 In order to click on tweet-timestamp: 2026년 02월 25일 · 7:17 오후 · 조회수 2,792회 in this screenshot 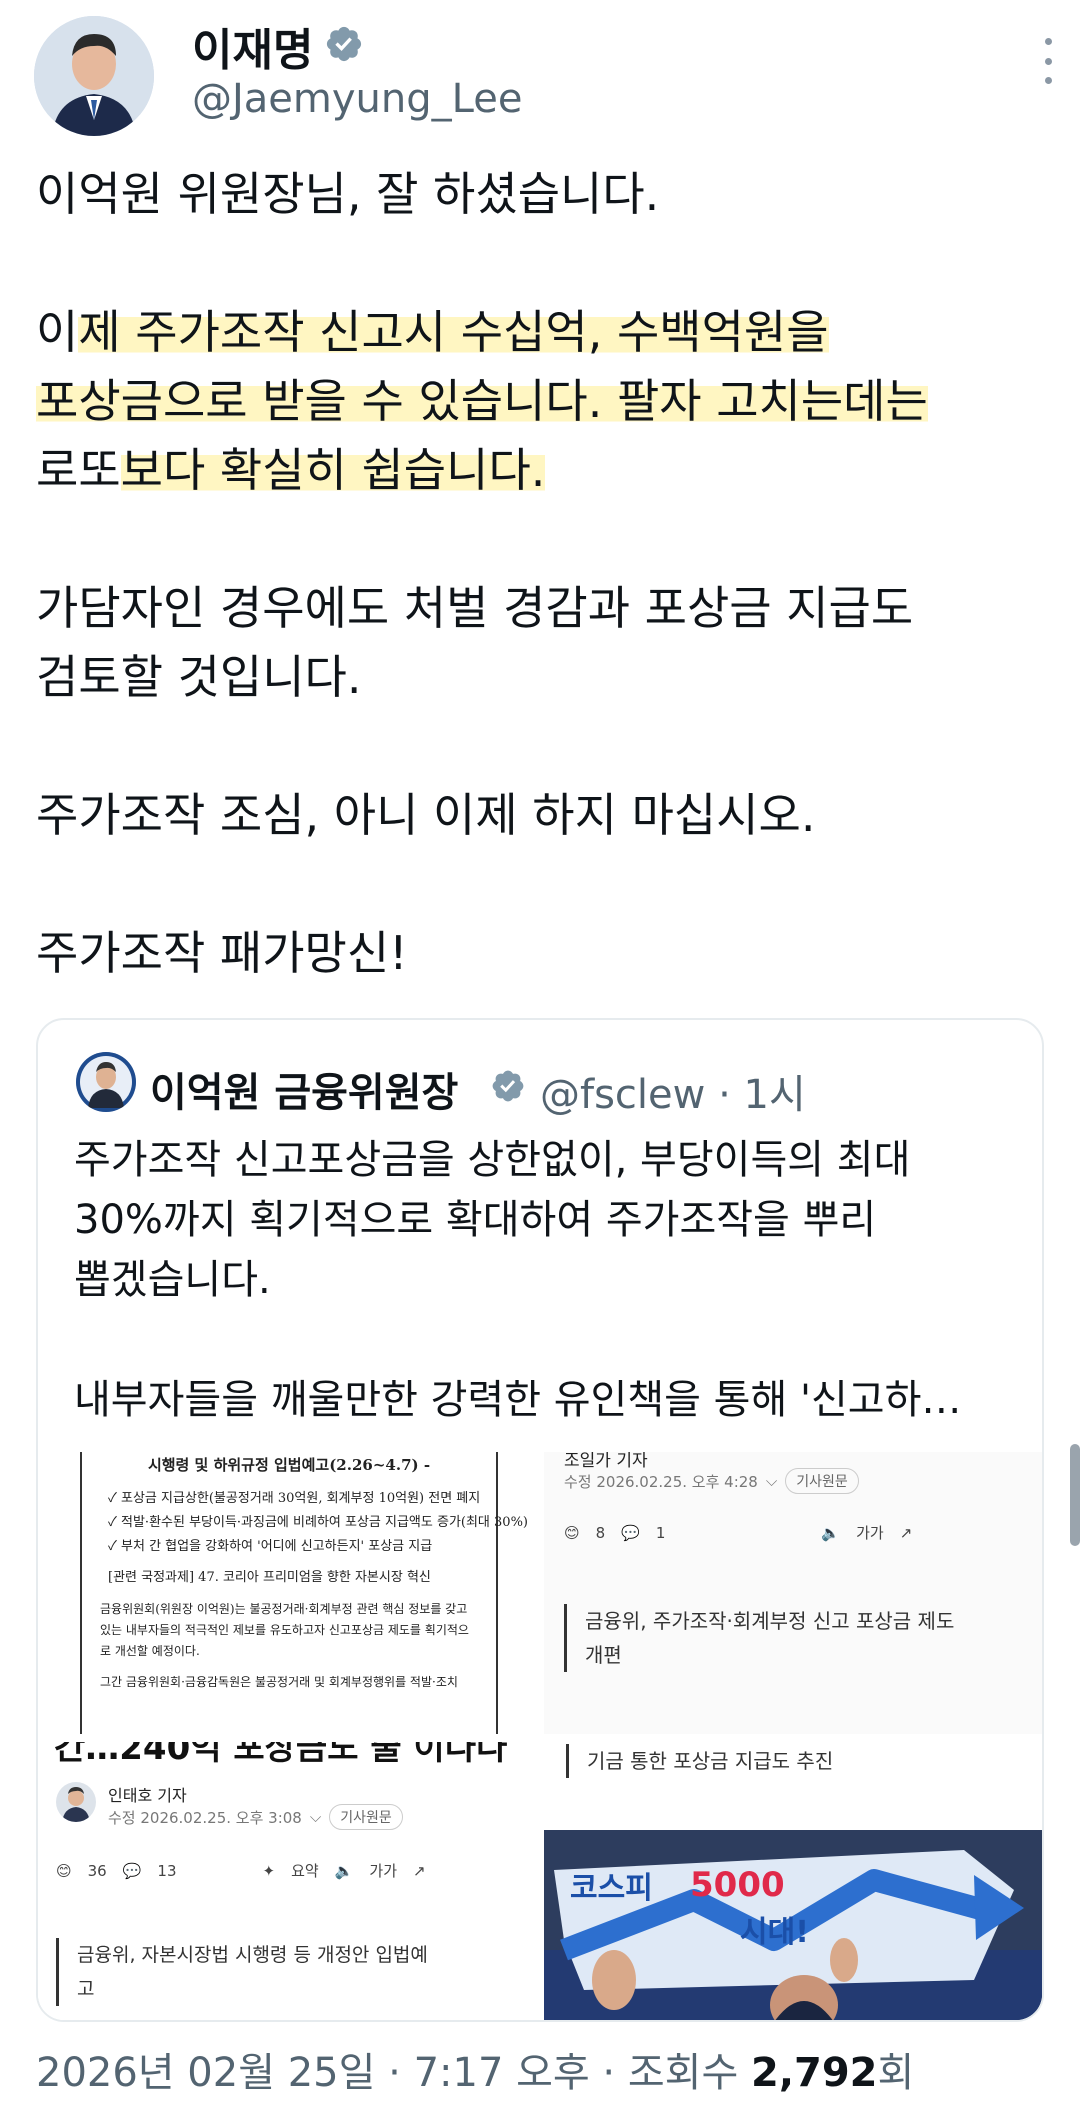, I will do `click(475, 2069)`.